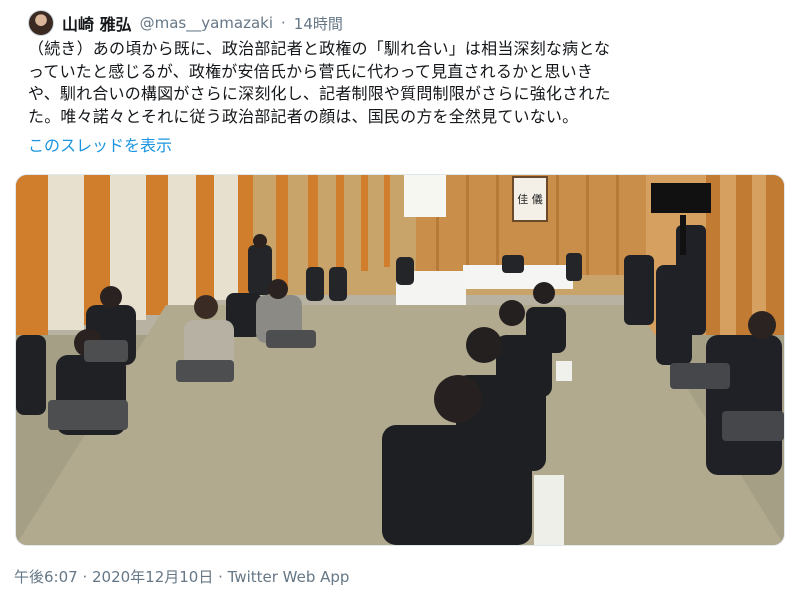  Describe the element at coordinates (311, 71) in the screenshot. I see `tweet-text-line: っていたと感じるが、政権が安倍氏から菅氏に代わって見直されるかと思いき` at that location.